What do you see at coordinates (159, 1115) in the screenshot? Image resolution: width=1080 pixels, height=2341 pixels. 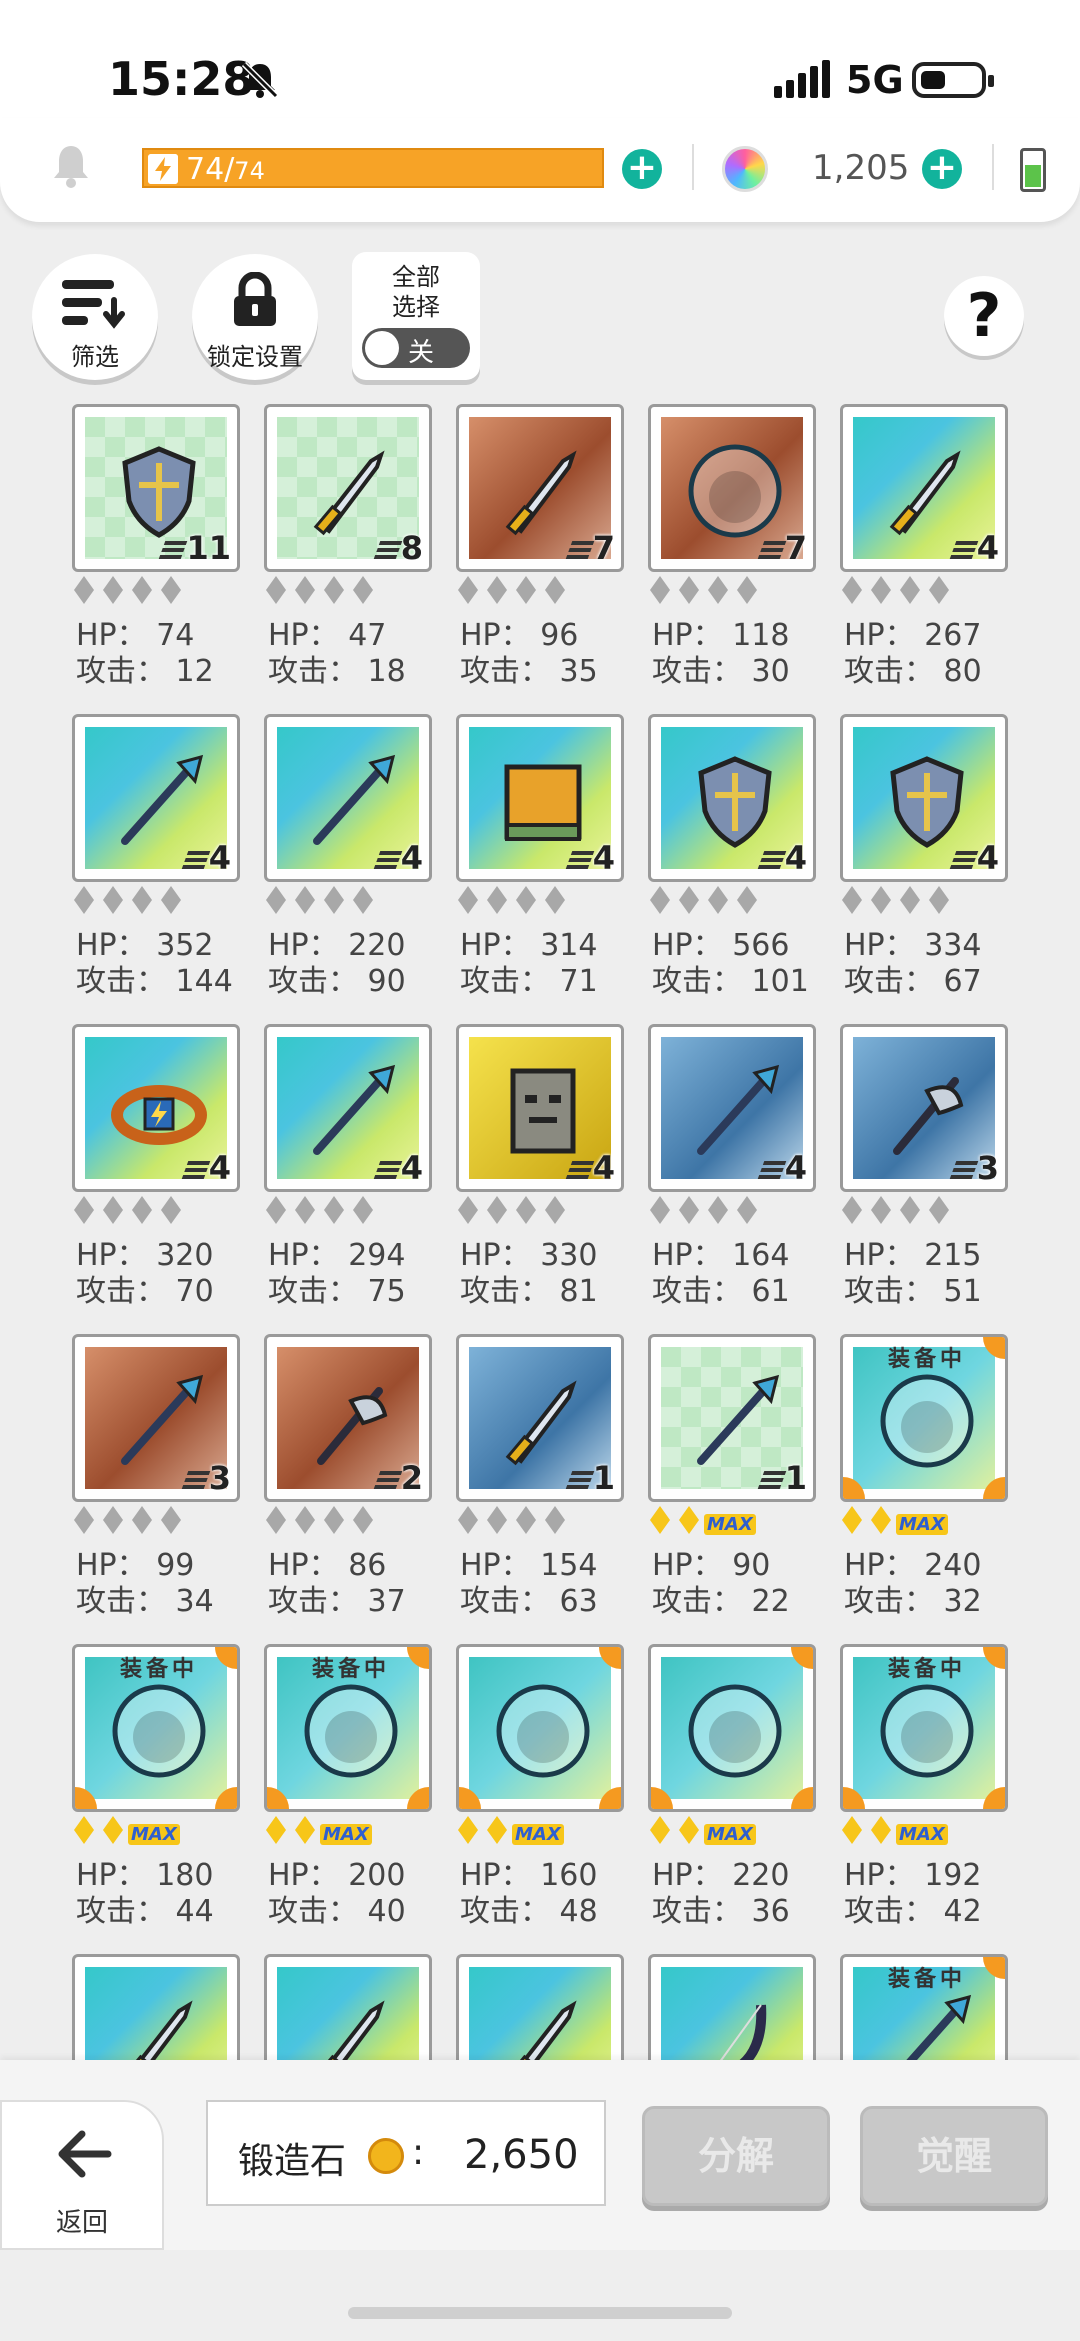 I see `belt-icon` at bounding box center [159, 1115].